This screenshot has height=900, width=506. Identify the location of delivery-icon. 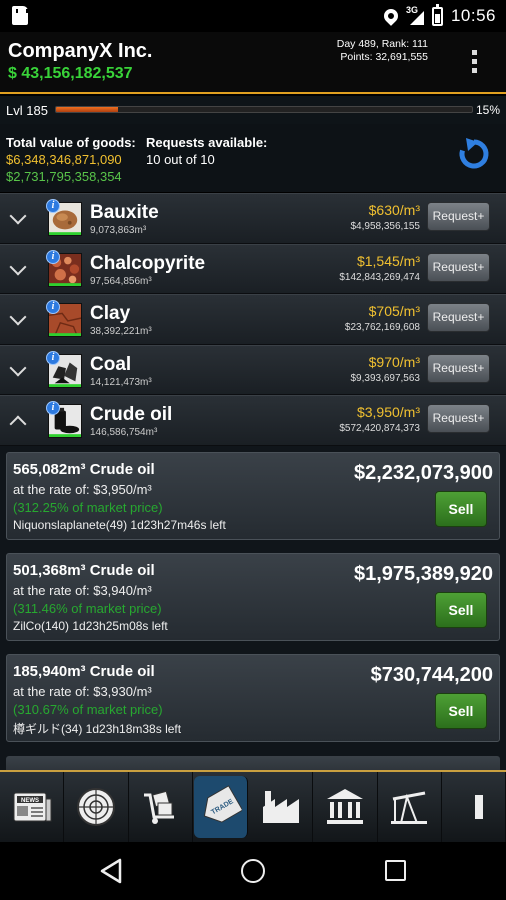
(159, 807).